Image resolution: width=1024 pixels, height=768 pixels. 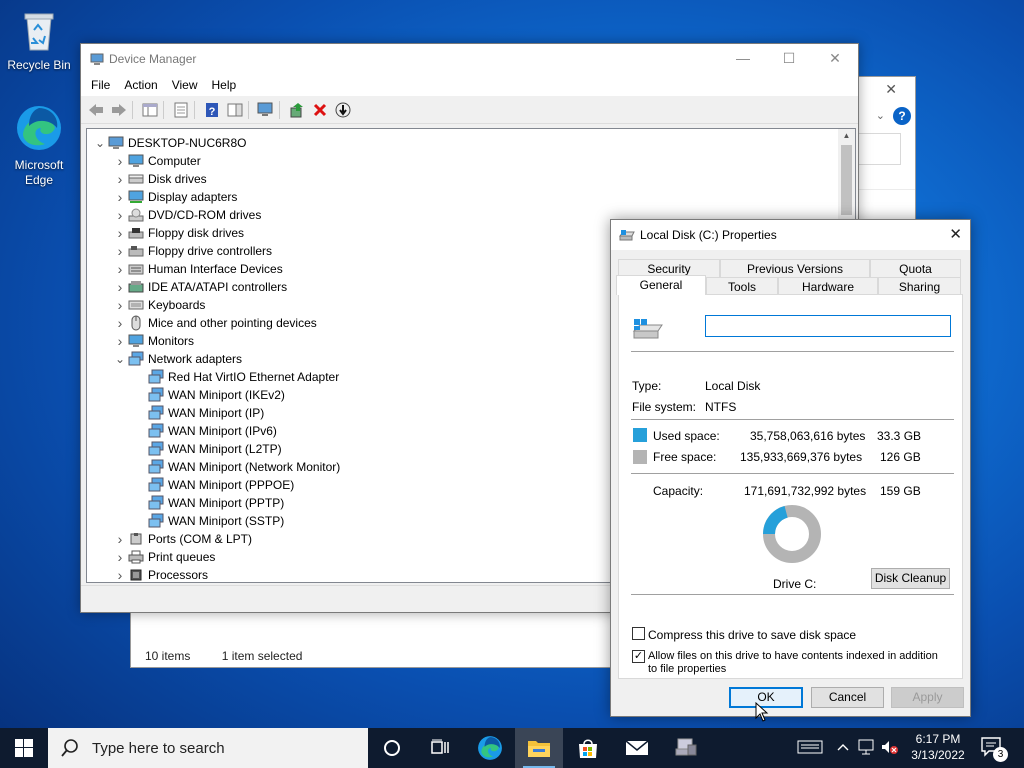 What do you see at coordinates (24, 748) in the screenshot?
I see `start-button` at bounding box center [24, 748].